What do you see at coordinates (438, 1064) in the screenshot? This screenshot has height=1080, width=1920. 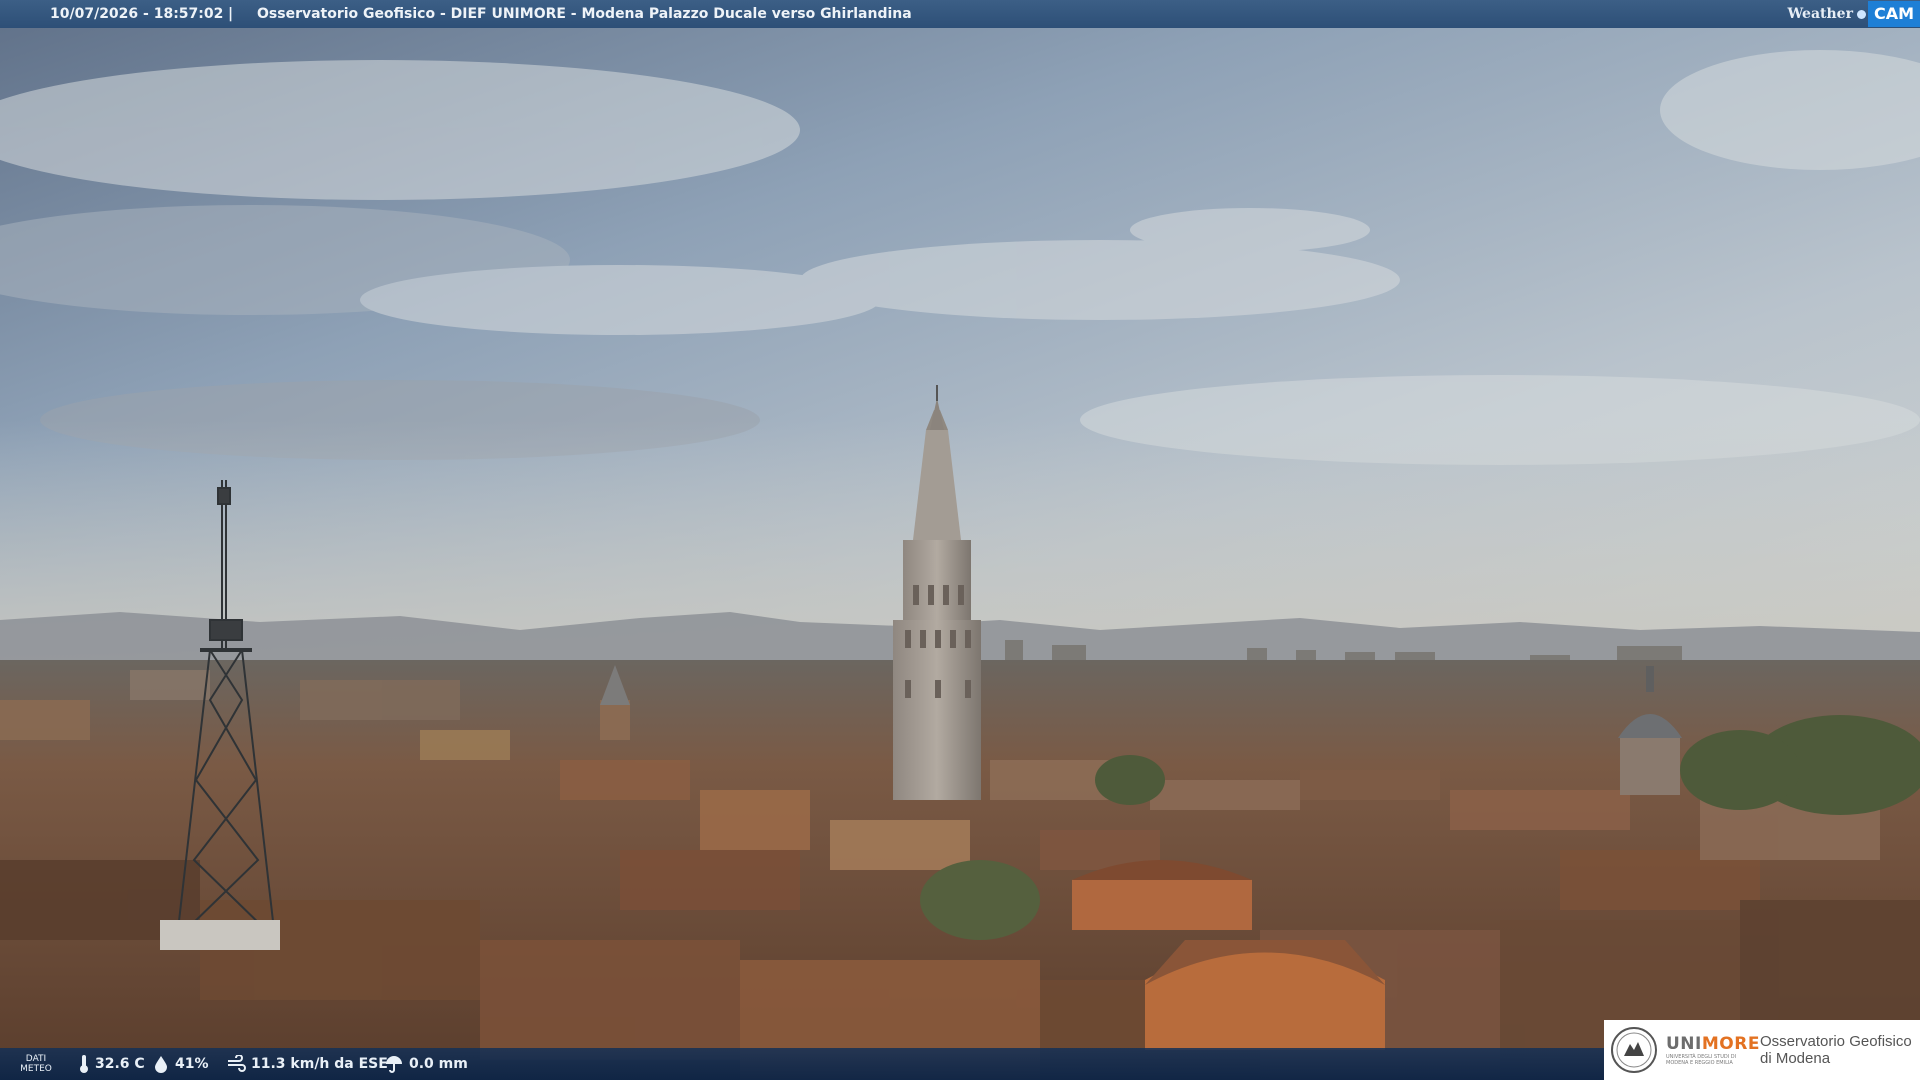 I see `rain-value: 0.0 mm` at bounding box center [438, 1064].